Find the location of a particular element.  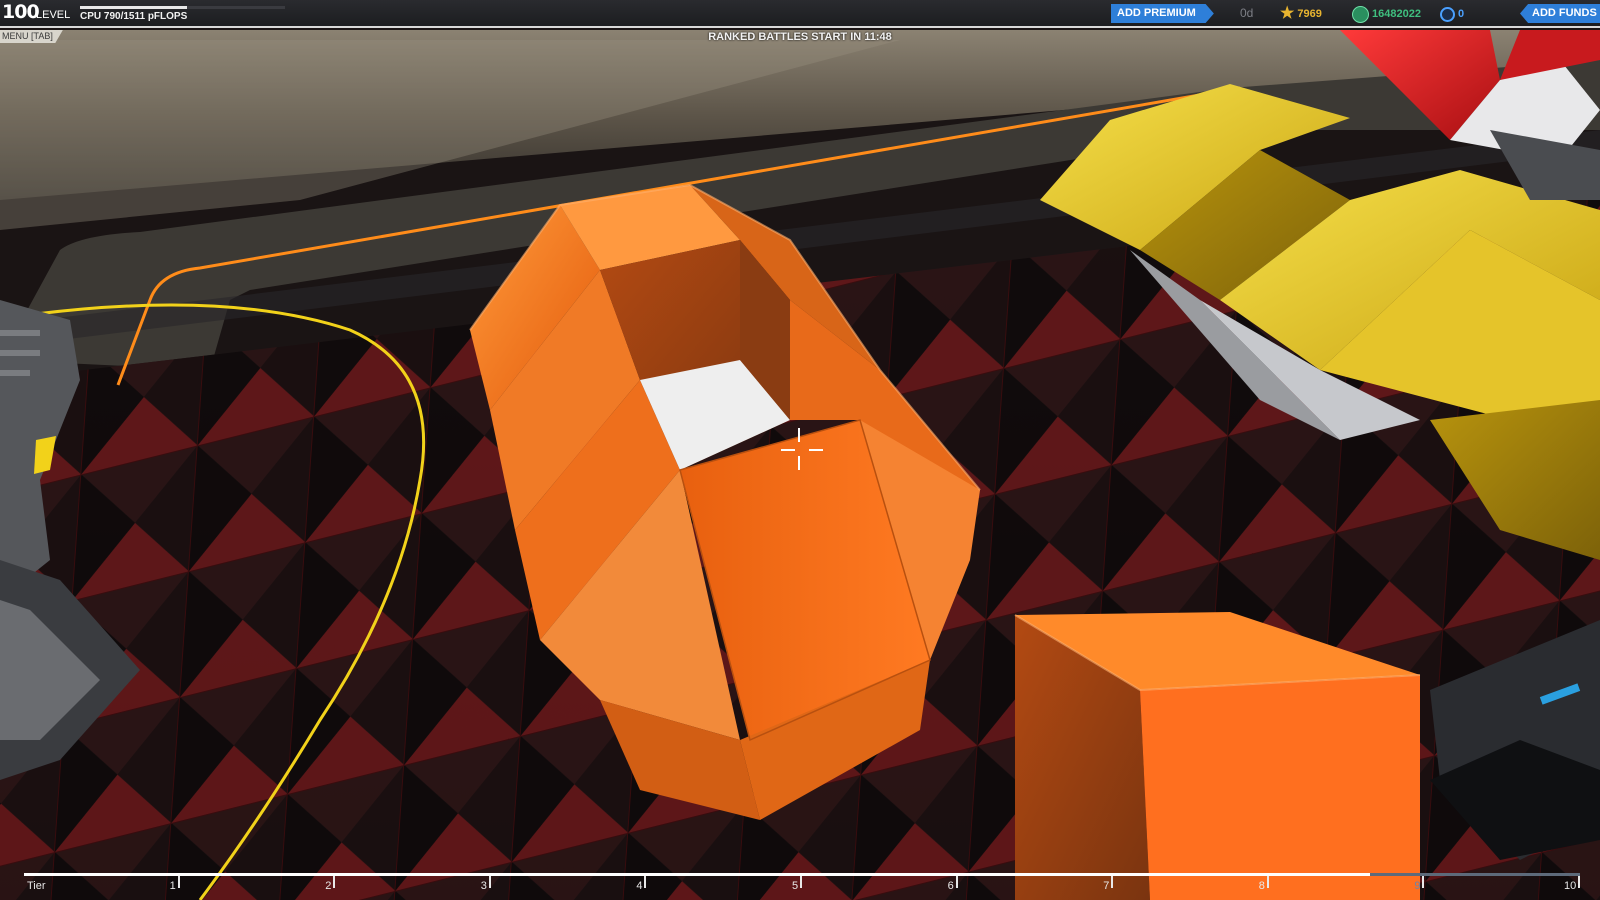

tier-number-6: 6 is located at coordinates (950, 886).